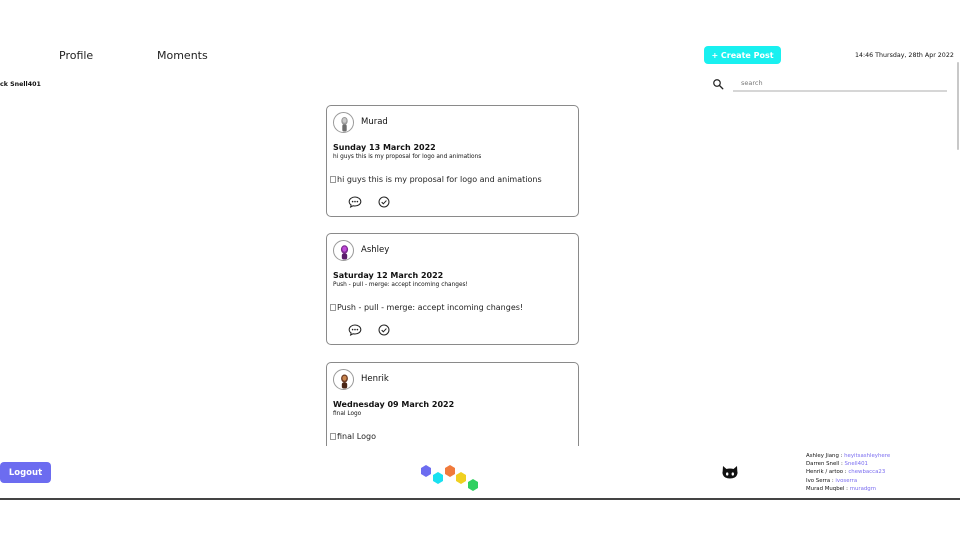 The image size is (960, 540). What do you see at coordinates (394, 404) in the screenshot?
I see `post-date: Wednesday 09 March 2022` at bounding box center [394, 404].